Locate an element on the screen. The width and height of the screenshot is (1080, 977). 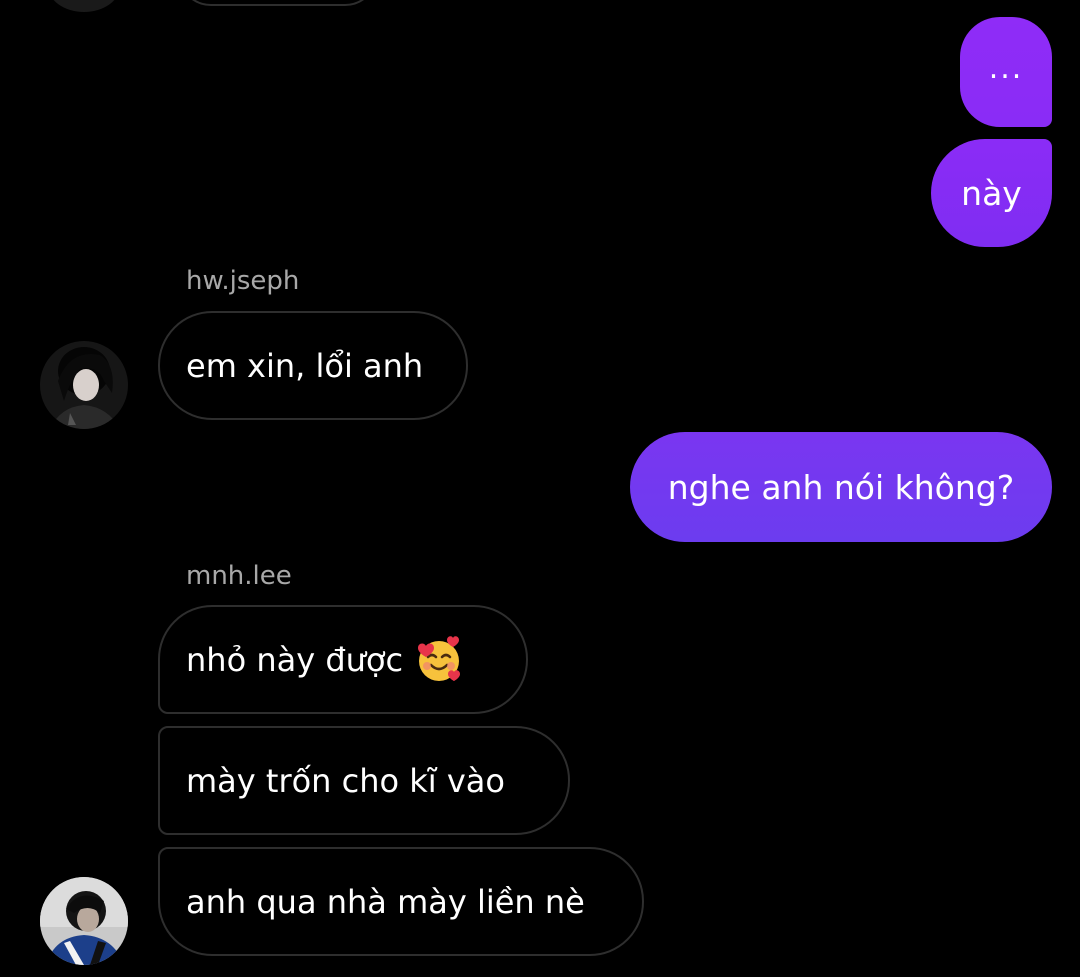
received-message-bubble: mày trốn cho kĩ vào is located at coordinates (364, 780).